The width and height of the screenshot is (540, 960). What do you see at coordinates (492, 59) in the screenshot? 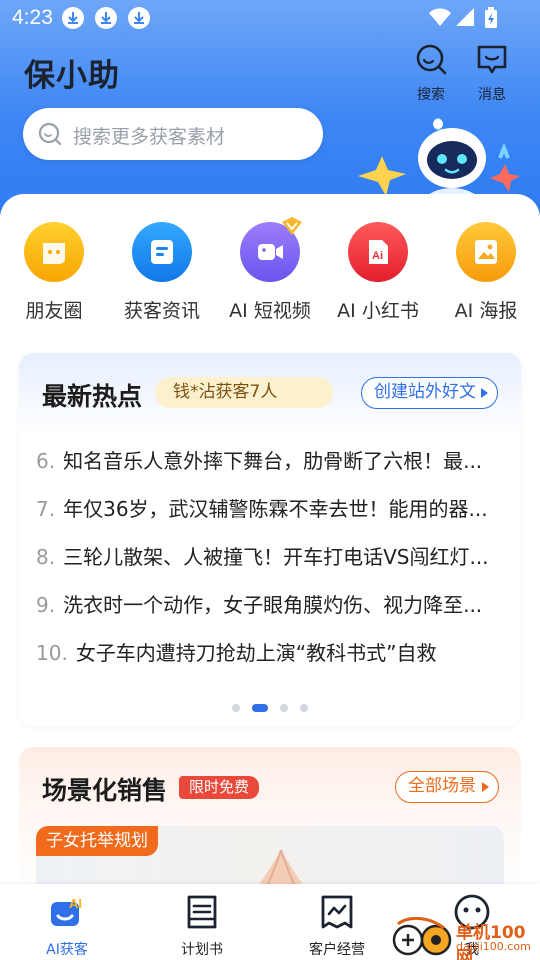
I see `message-icon` at bounding box center [492, 59].